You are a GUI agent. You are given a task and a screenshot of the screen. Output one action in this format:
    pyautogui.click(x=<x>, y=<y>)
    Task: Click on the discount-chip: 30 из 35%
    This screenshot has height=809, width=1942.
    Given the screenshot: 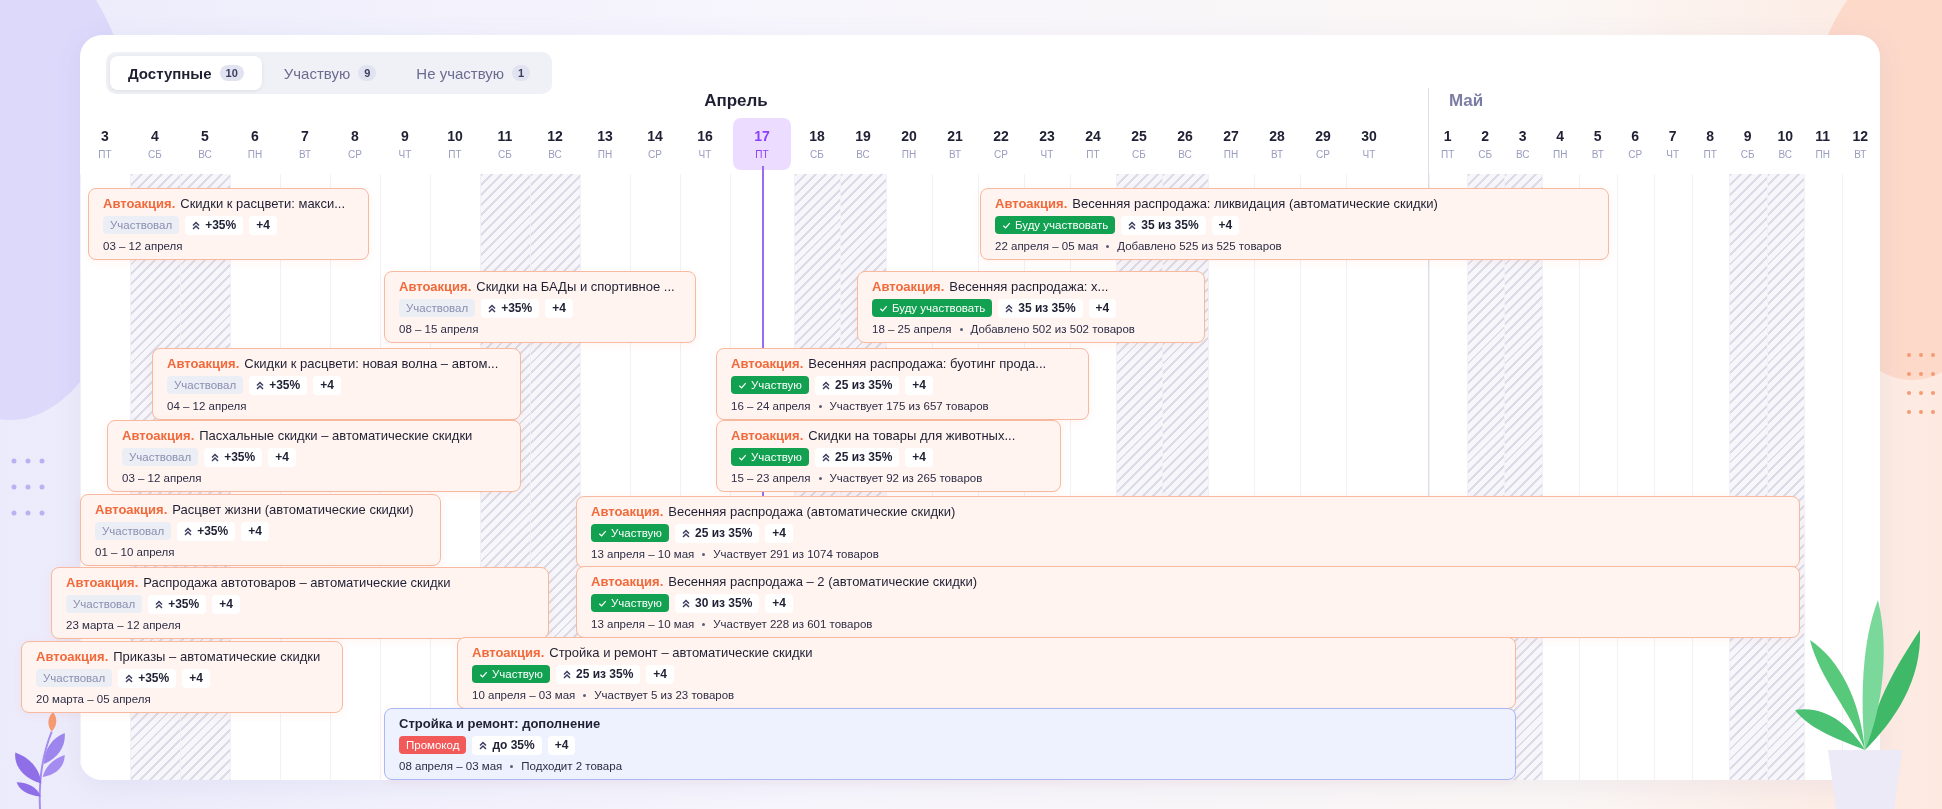 What is the action you would take?
    pyautogui.click(x=717, y=603)
    